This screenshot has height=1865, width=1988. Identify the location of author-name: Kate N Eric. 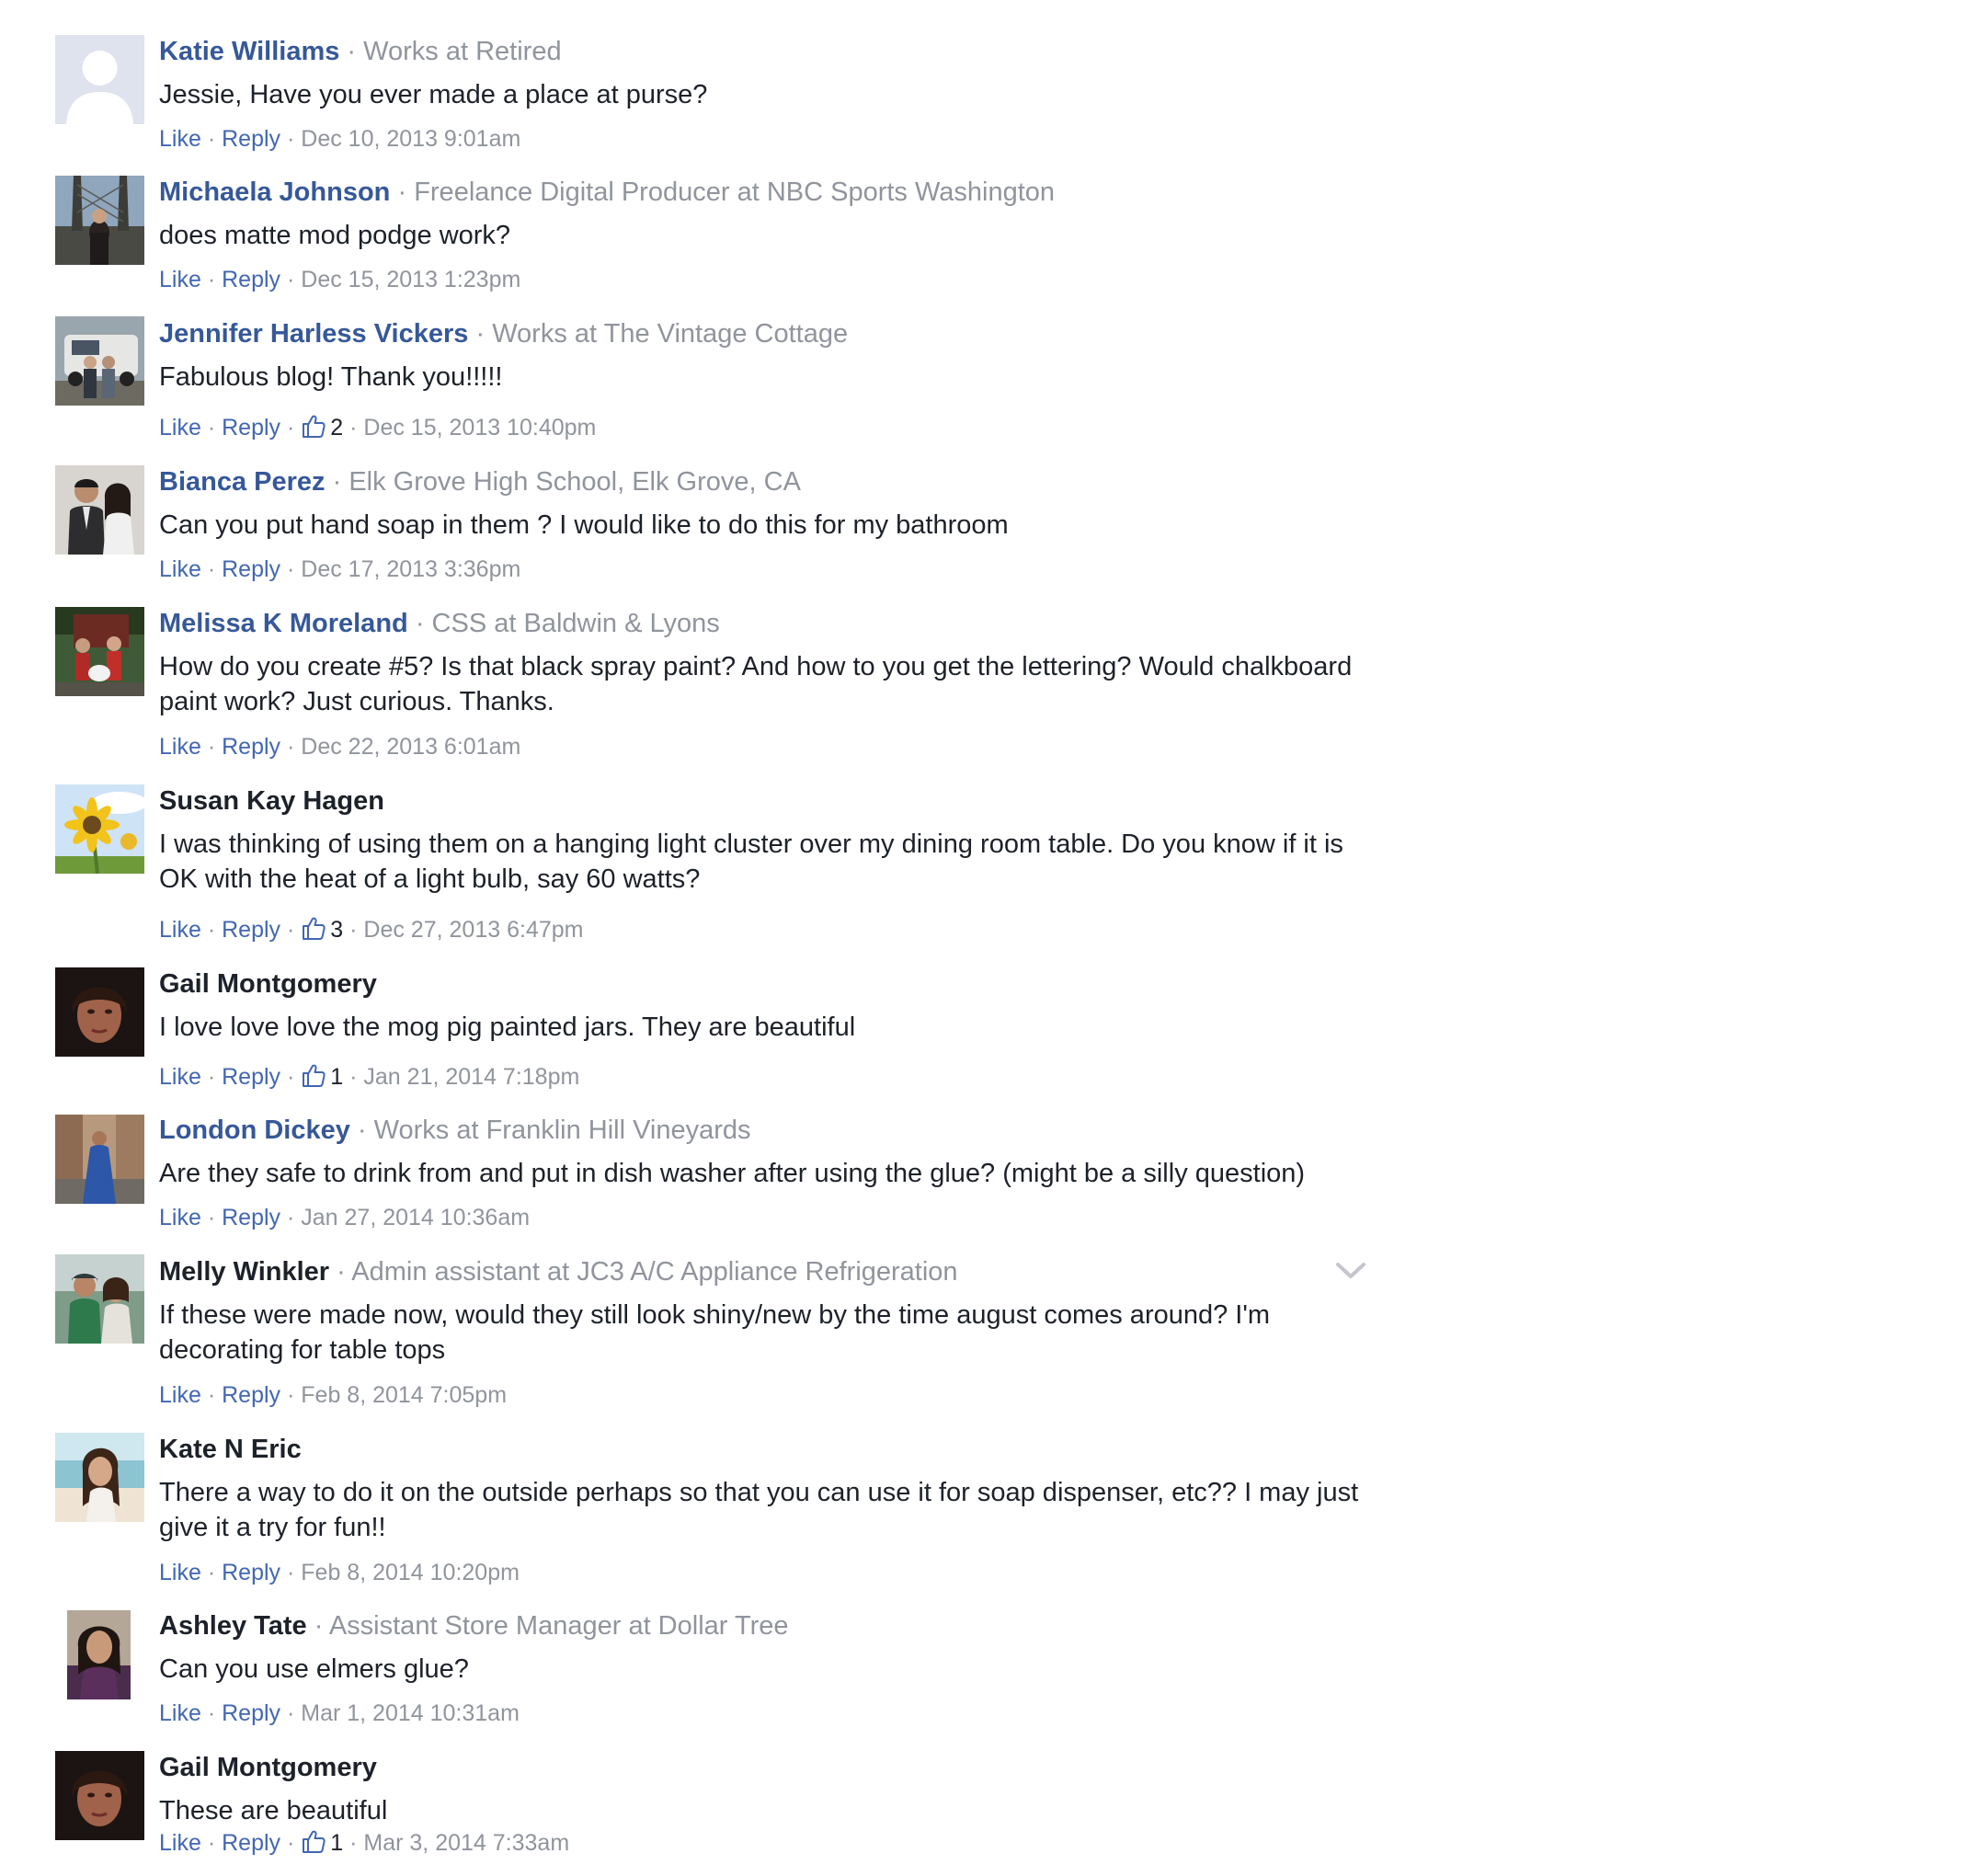
(230, 1449).